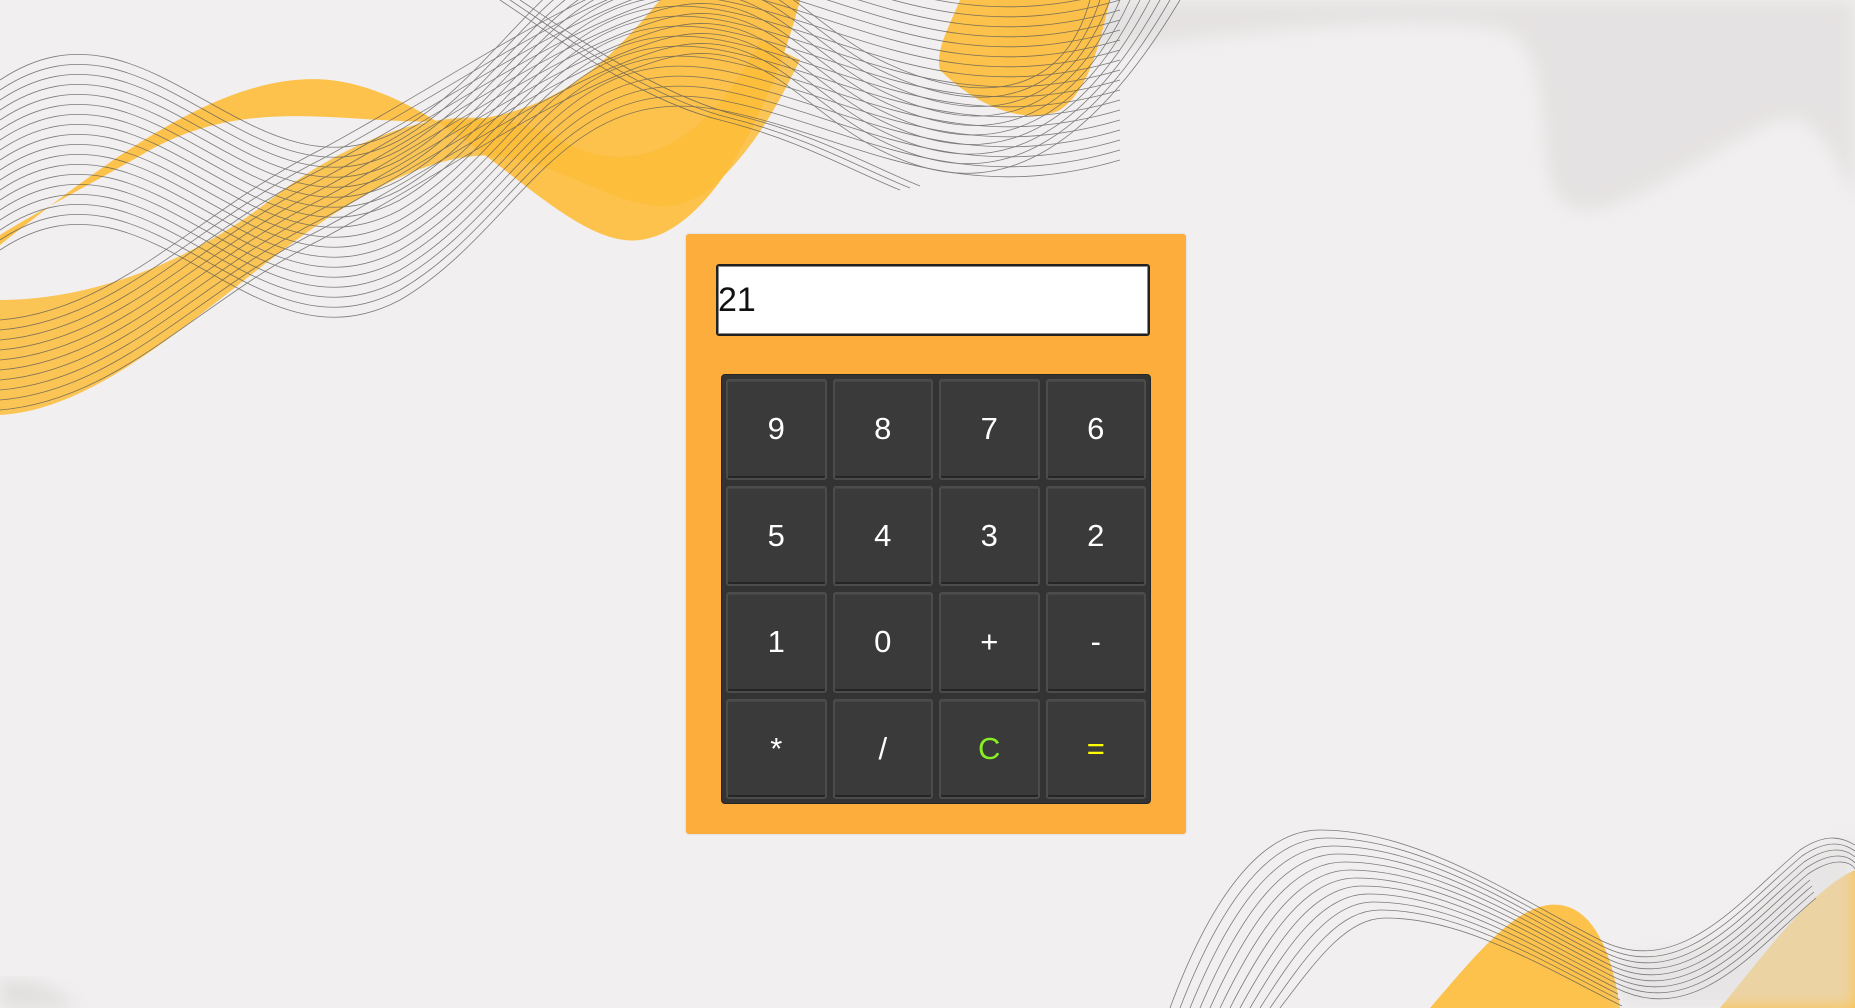  Describe the element at coordinates (882, 535) in the screenshot. I see `key-4: 4` at that location.